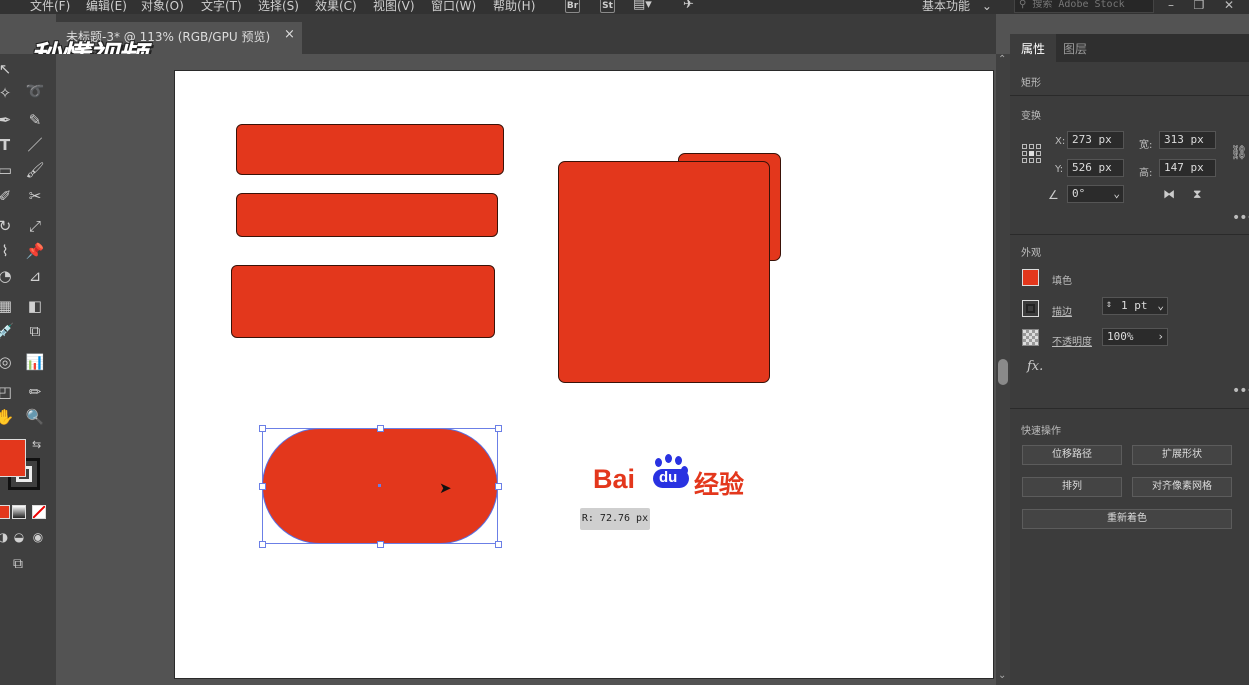 Image resolution: width=1249 pixels, height=685 pixels. What do you see at coordinates (607, 6) in the screenshot?
I see `stock-icon: St` at bounding box center [607, 6].